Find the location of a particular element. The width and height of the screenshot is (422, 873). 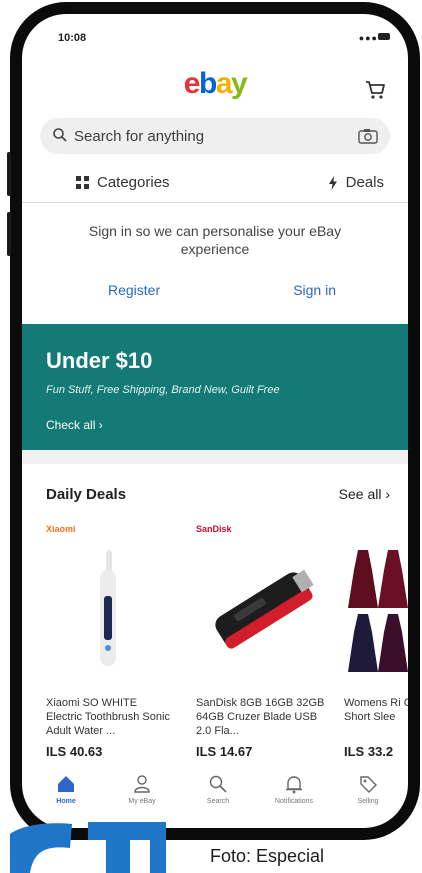

logo-letter: b is located at coordinates (207, 83).